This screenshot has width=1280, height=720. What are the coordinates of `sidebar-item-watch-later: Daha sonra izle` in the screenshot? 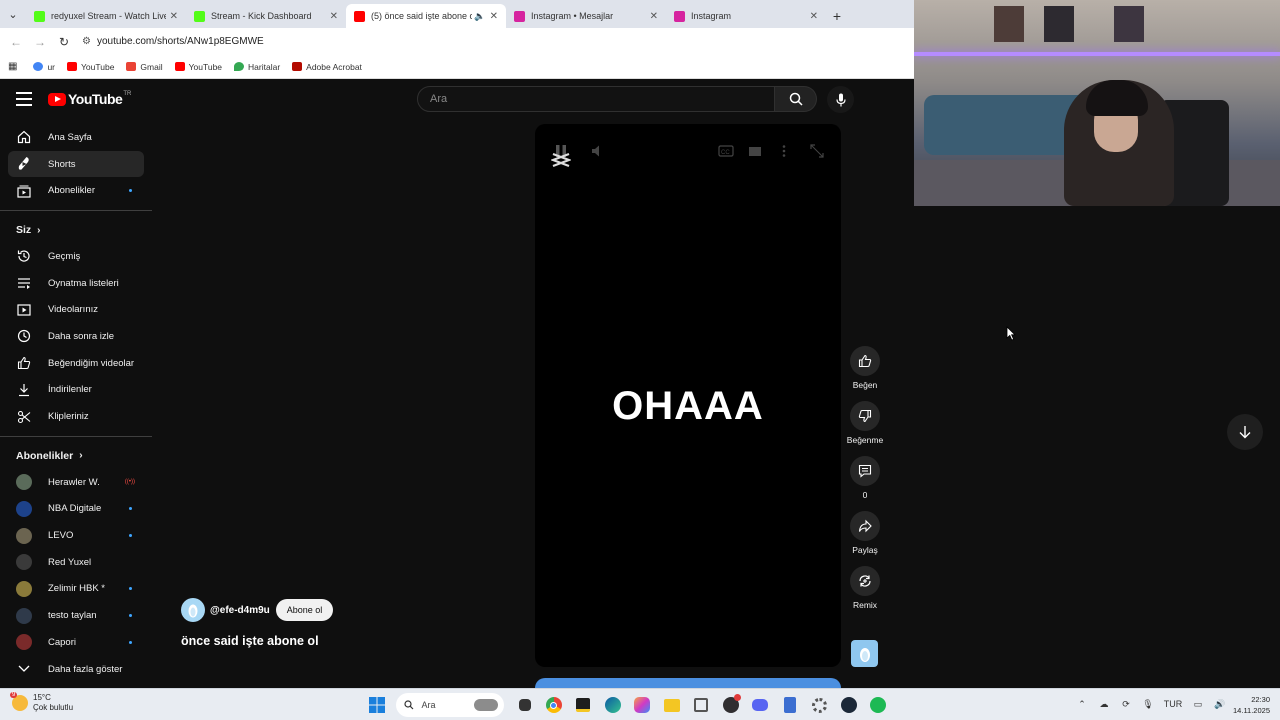 It's located at (76, 336).